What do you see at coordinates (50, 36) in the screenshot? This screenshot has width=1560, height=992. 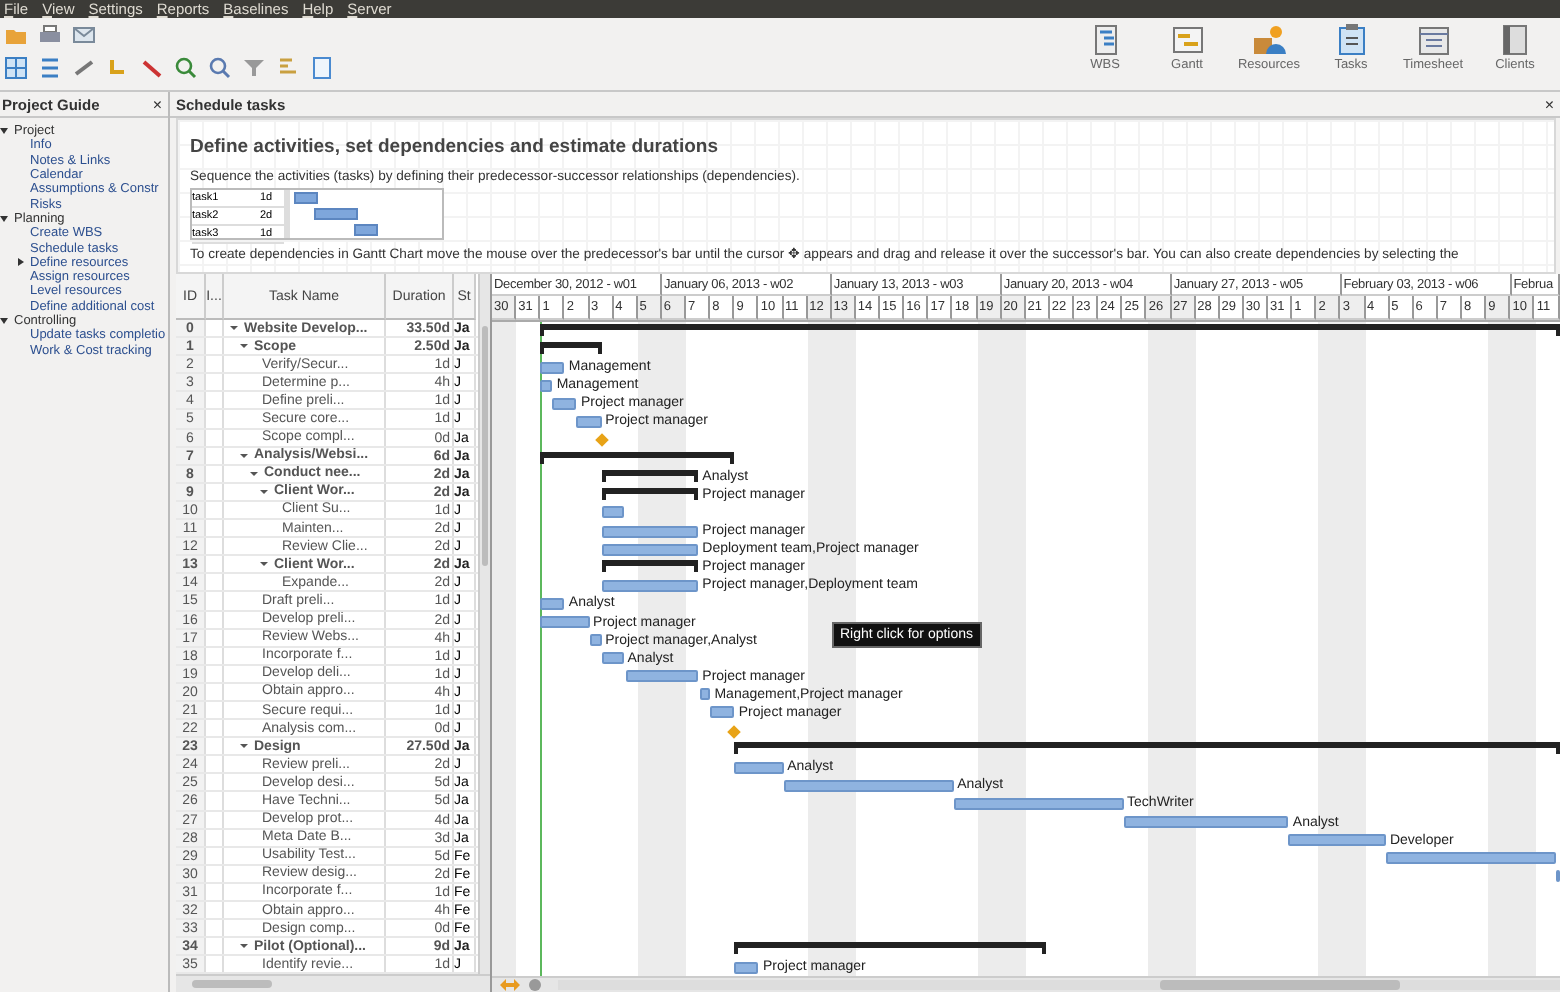 I see `printer-icon` at bounding box center [50, 36].